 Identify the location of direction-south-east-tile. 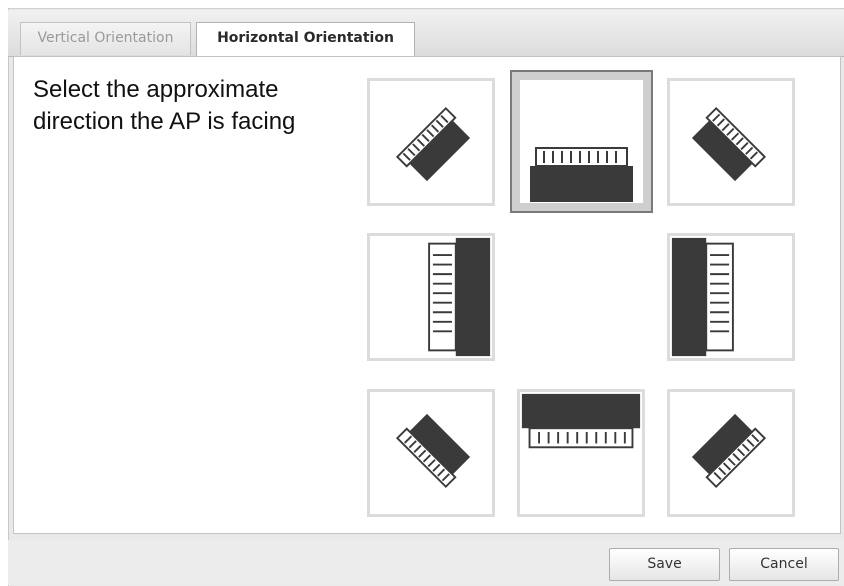
(731, 453).